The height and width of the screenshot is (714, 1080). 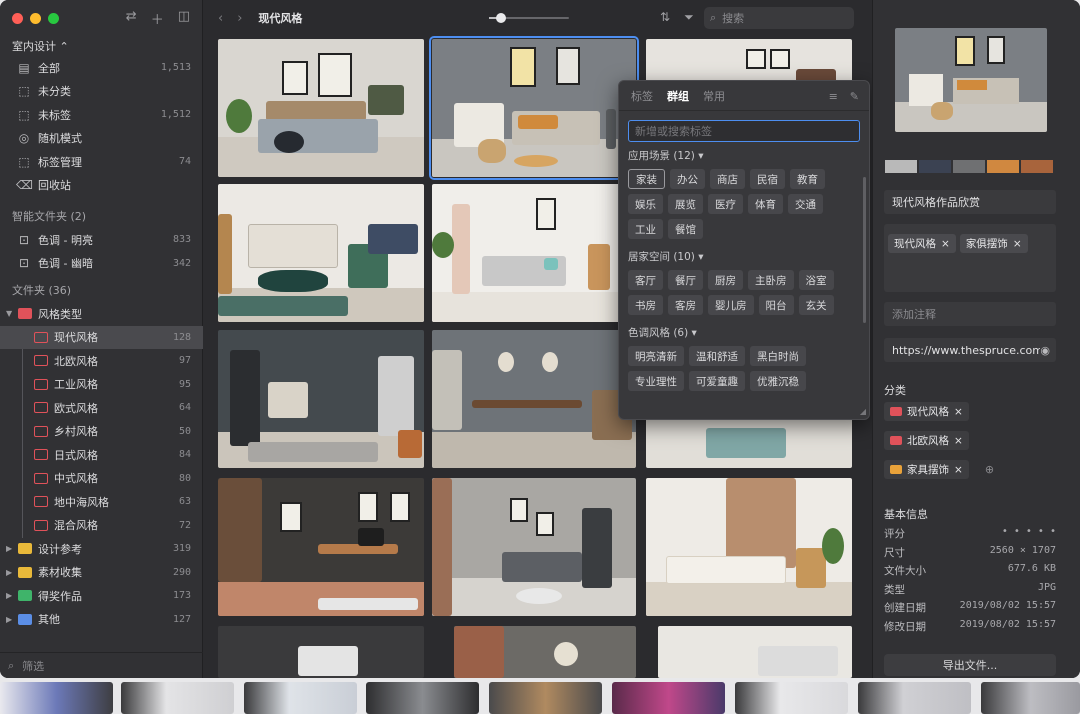 I want to click on globe-icon: ◉, so click(x=1045, y=350).